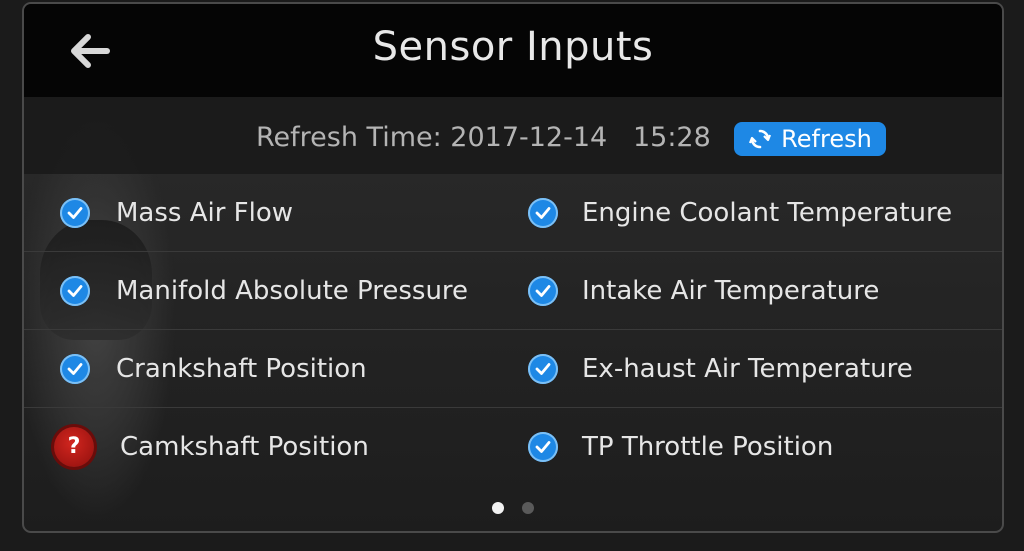  I want to click on sensor-item-crankshaft-position: Crankshaft Position, so click(213, 368).